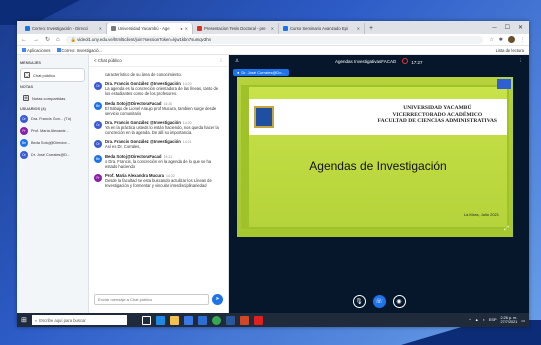  What do you see at coordinates (216, 320) in the screenshot?
I see `chrome-icon` at bounding box center [216, 320].